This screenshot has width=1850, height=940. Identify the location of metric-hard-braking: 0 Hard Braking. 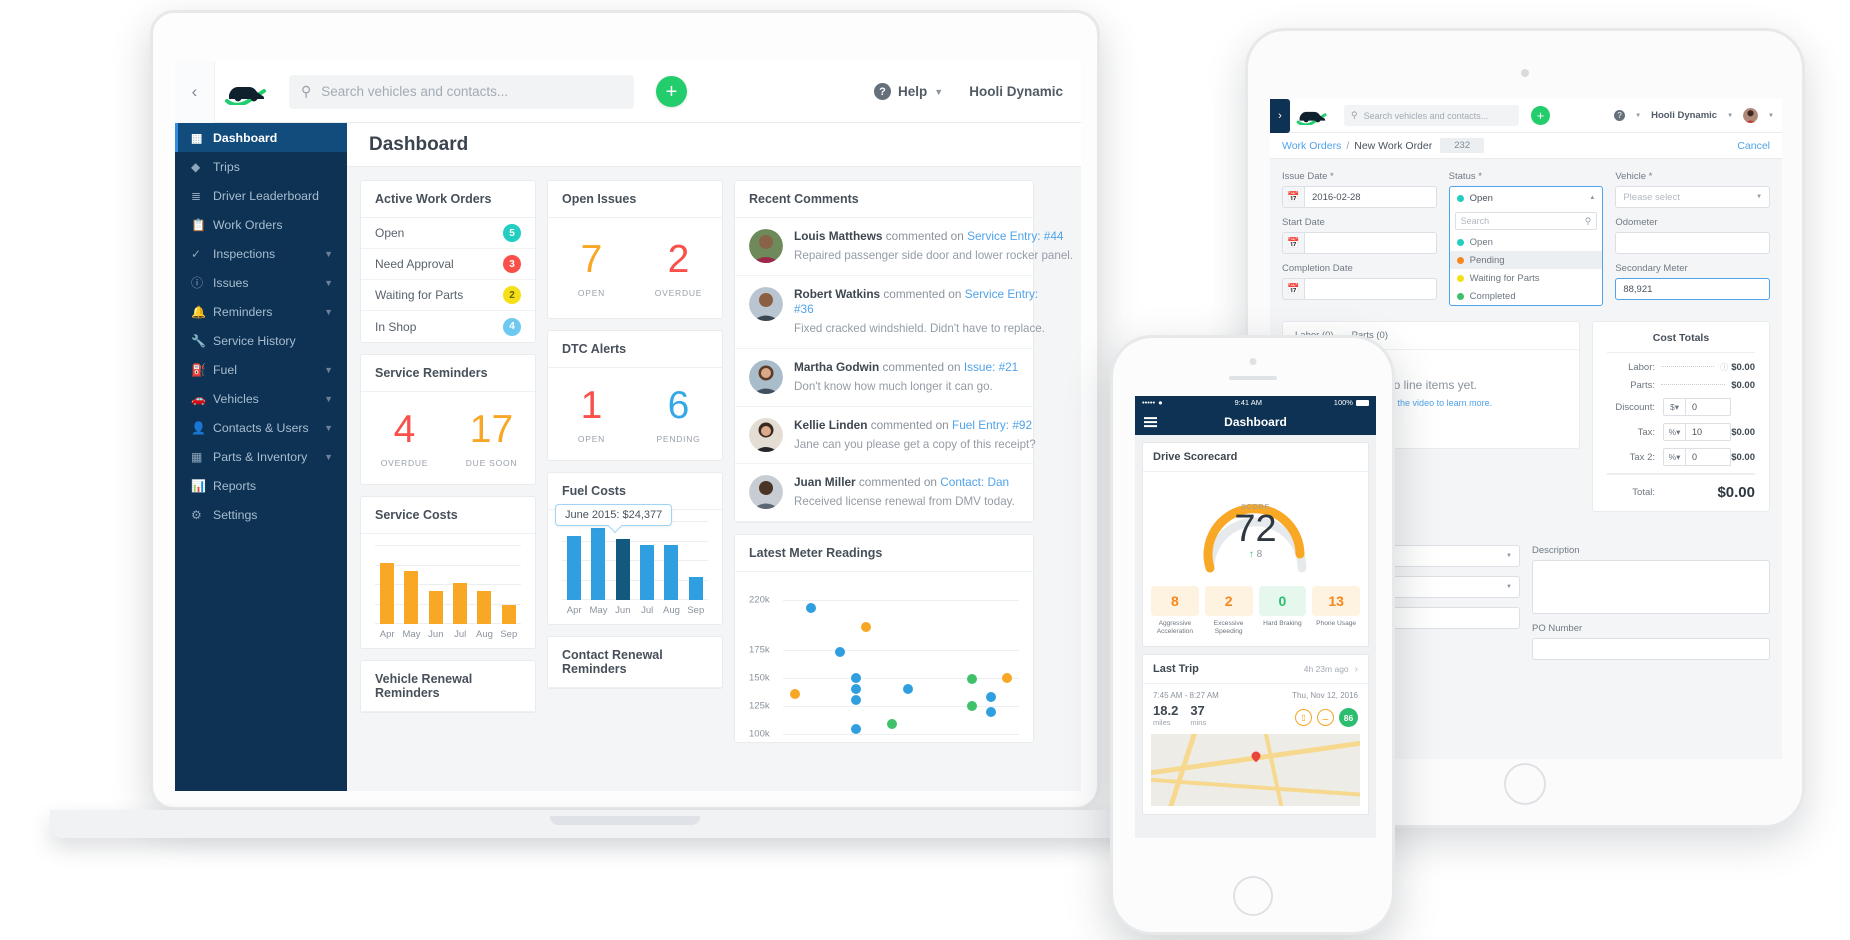
(1282, 611).